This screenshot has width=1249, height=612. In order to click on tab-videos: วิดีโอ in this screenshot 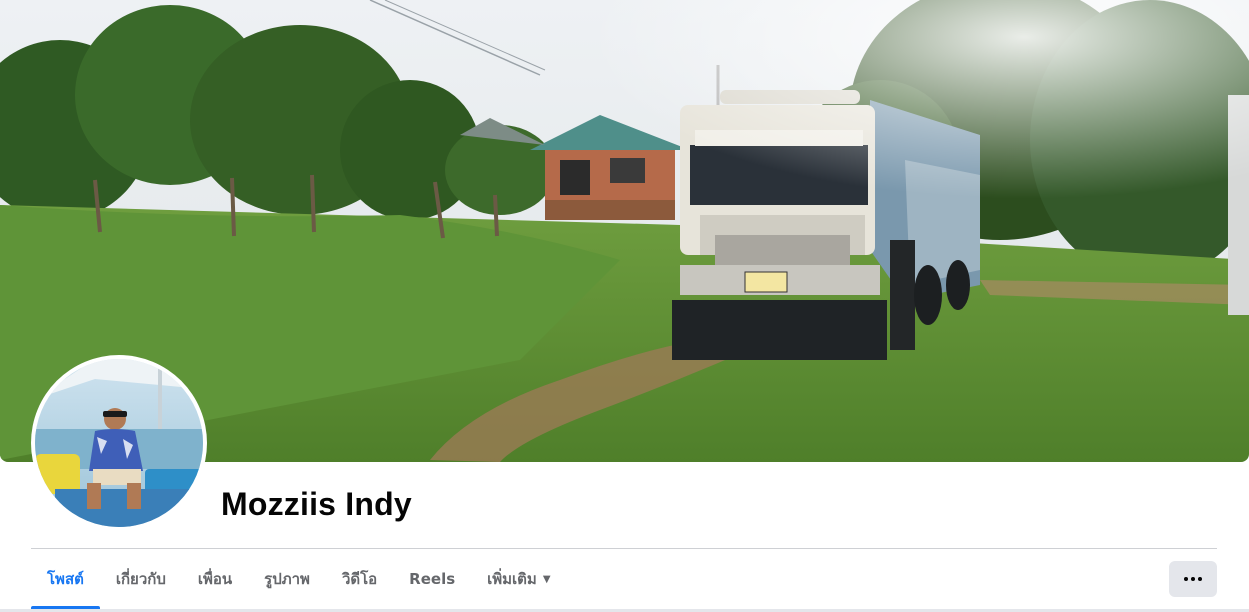, I will do `click(359, 579)`.